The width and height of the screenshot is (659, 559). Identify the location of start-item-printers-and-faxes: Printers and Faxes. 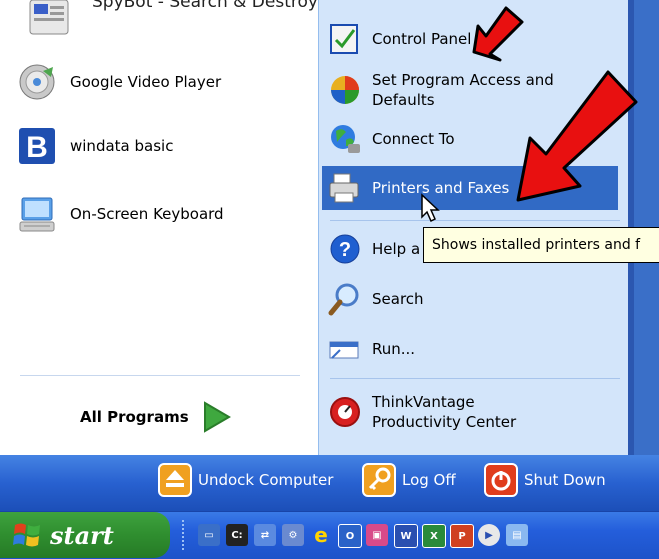
(418, 188).